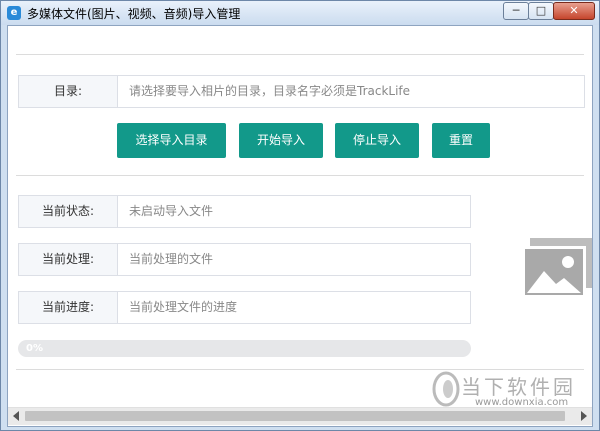 The height and width of the screenshot is (431, 600). Describe the element at coordinates (269, 91) in the screenshot. I see `directory-input: 请选择要导入相片的目录，目录名字必须是TrackLife` at that location.